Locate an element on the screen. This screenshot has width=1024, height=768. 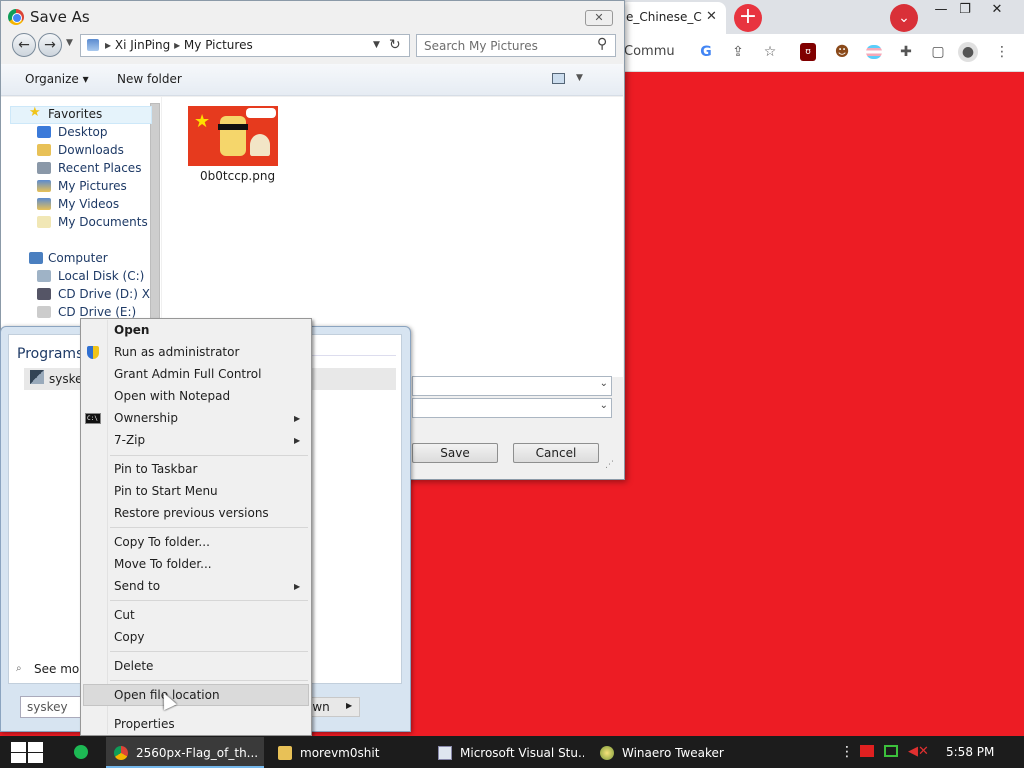
menu-item-properties: Properties is located at coordinates (144, 724).